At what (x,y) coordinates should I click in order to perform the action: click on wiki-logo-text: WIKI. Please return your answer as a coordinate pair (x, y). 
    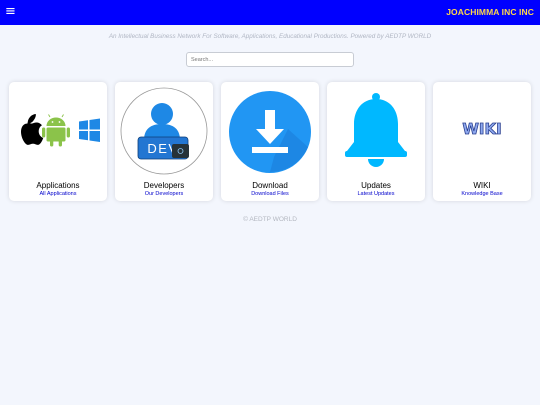
    Looking at the image, I should click on (481, 129).